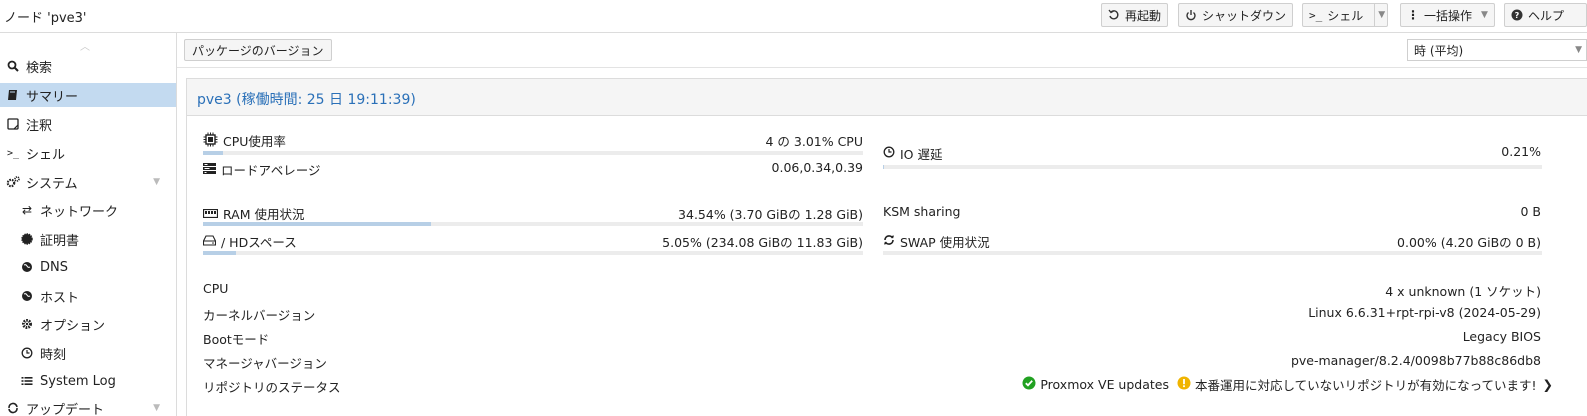 This screenshot has width=1587, height=416. I want to click on content-toolbar: パッケージのバージョン 時 (平均) ▼, so click(882, 50).